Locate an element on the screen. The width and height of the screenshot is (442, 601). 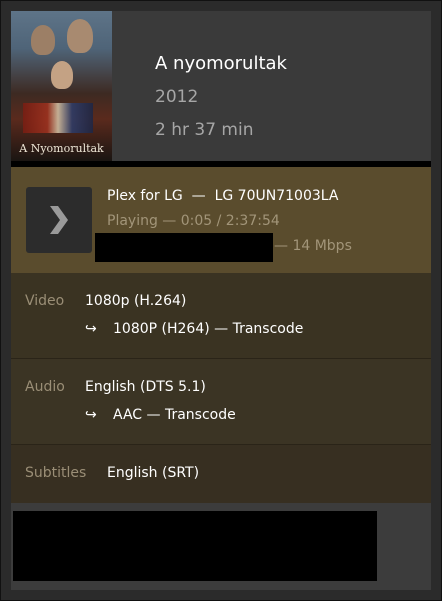
footer-panel is located at coordinates (221, 546).